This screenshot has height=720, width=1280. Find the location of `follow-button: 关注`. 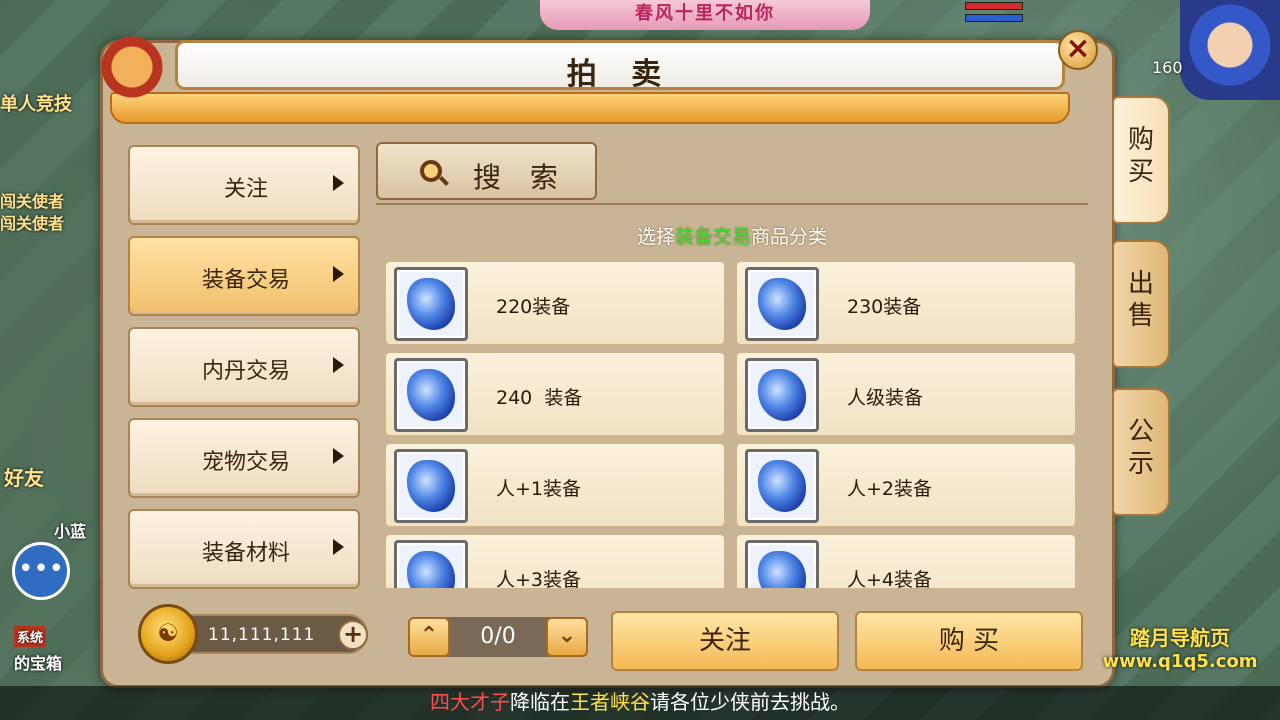

follow-button: 关注 is located at coordinates (725, 641).